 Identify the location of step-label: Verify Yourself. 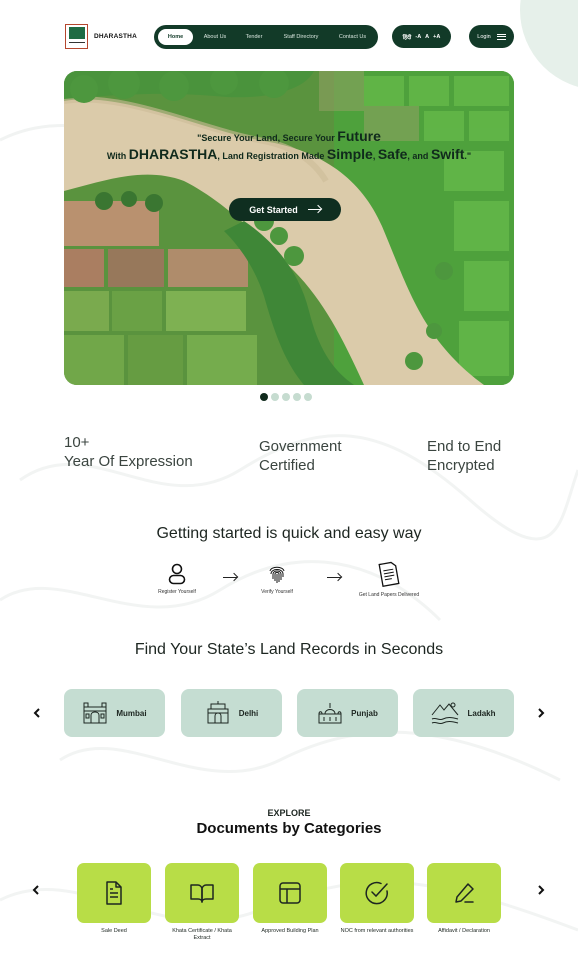
(277, 592).